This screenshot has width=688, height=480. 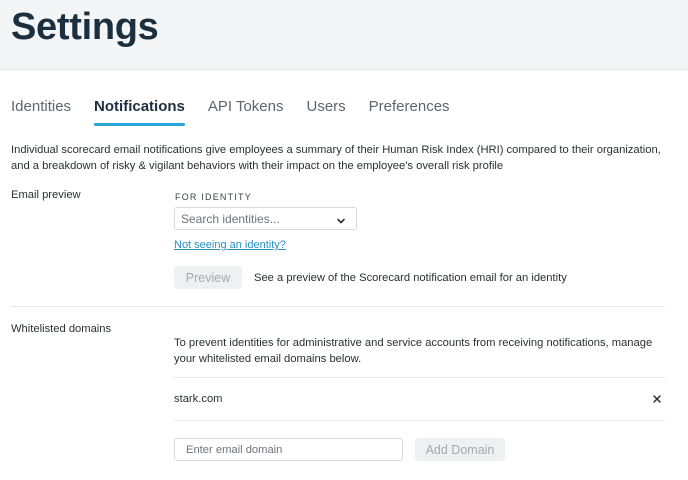 What do you see at coordinates (326, 112) in the screenshot?
I see `tab-users: Users` at bounding box center [326, 112].